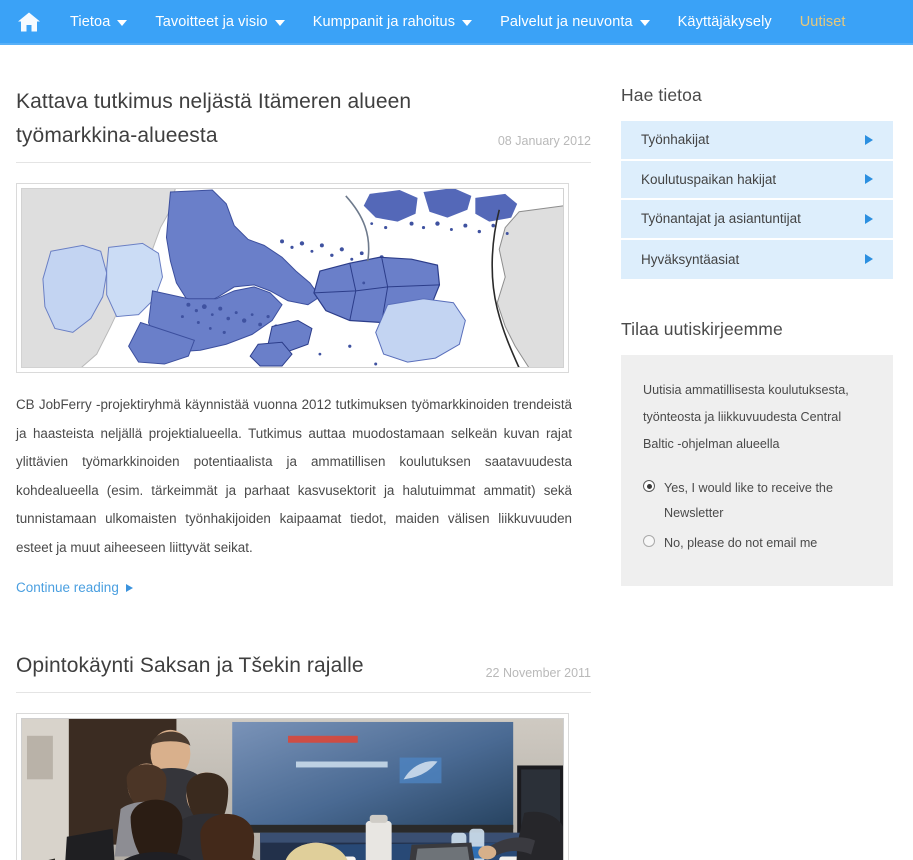 The width and height of the screenshot is (913, 860). I want to click on nav-item-kumppanit-ja-rahoitus: Kumppanit ja rahoitus, so click(392, 22).